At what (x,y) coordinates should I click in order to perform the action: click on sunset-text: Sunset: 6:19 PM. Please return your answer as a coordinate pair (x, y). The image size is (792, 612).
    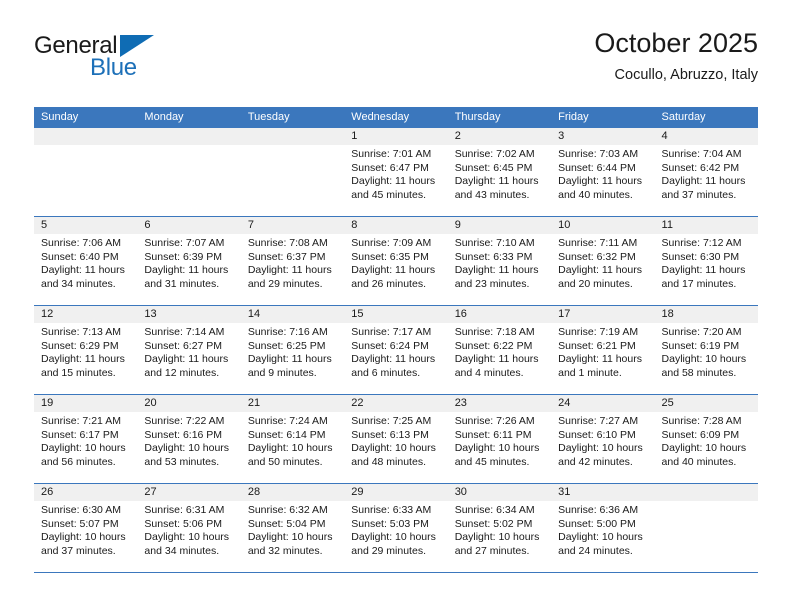
    Looking at the image, I should click on (700, 345).